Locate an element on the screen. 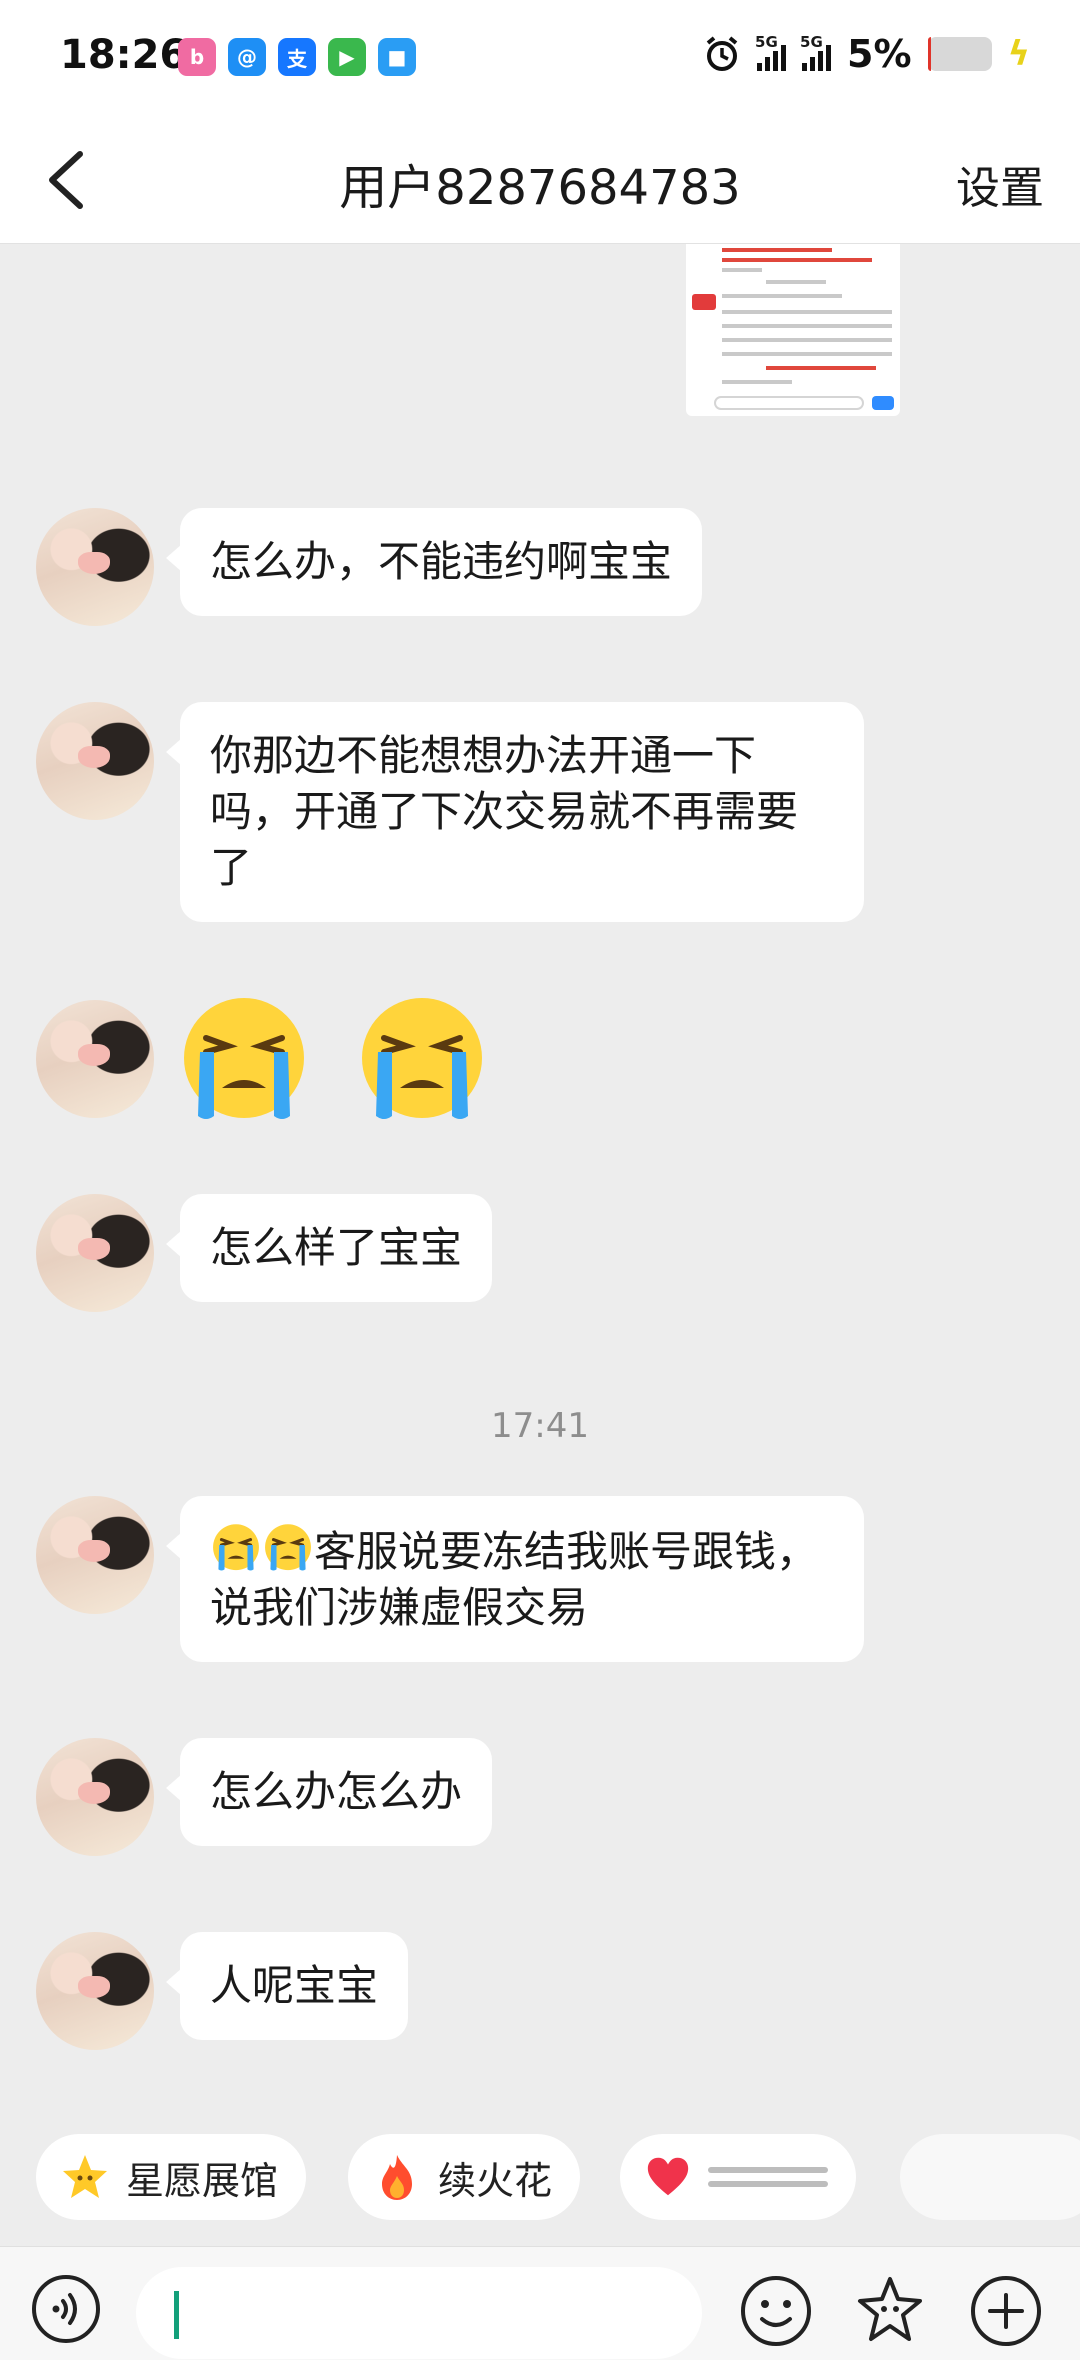 The image size is (1080, 2360). notification-app-icons: b @ 支 ▶ ■ is located at coordinates (297, 57).